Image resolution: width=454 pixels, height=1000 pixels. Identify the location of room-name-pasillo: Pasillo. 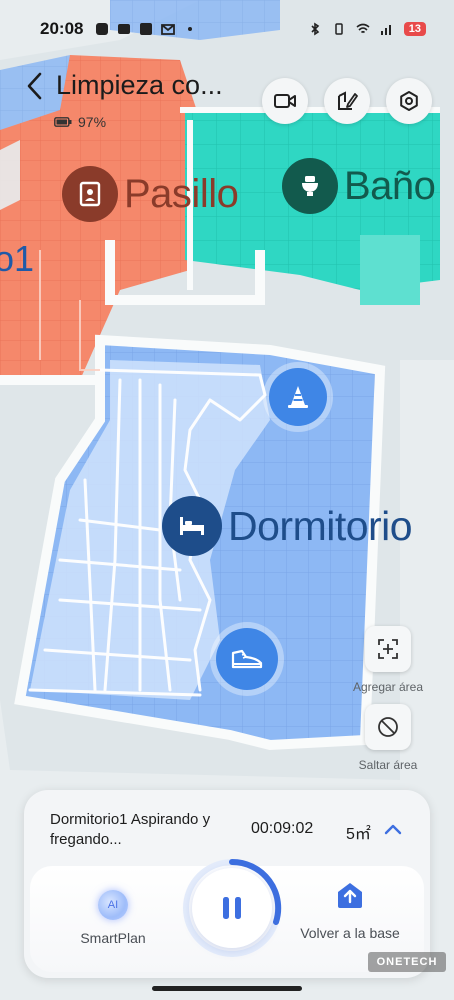
(181, 193).